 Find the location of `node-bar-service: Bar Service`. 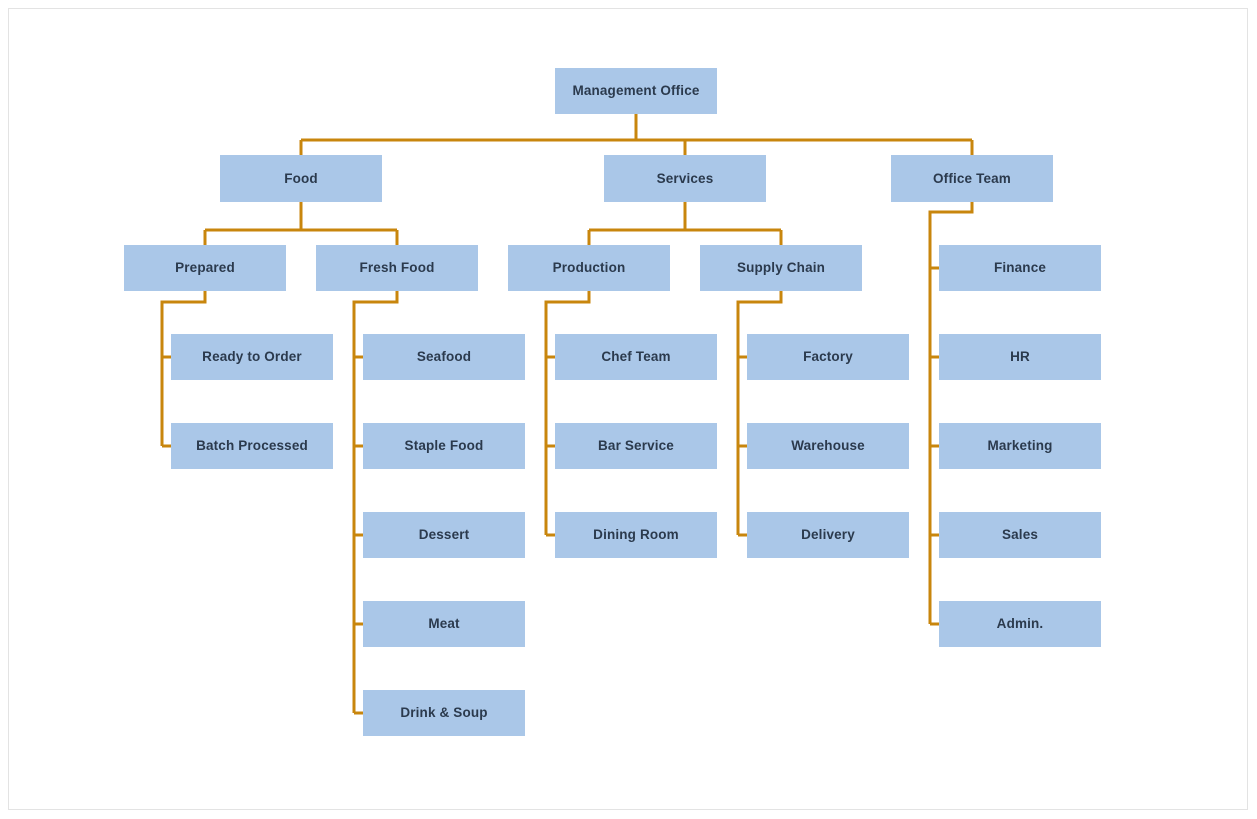

node-bar-service: Bar Service is located at coordinates (636, 446).